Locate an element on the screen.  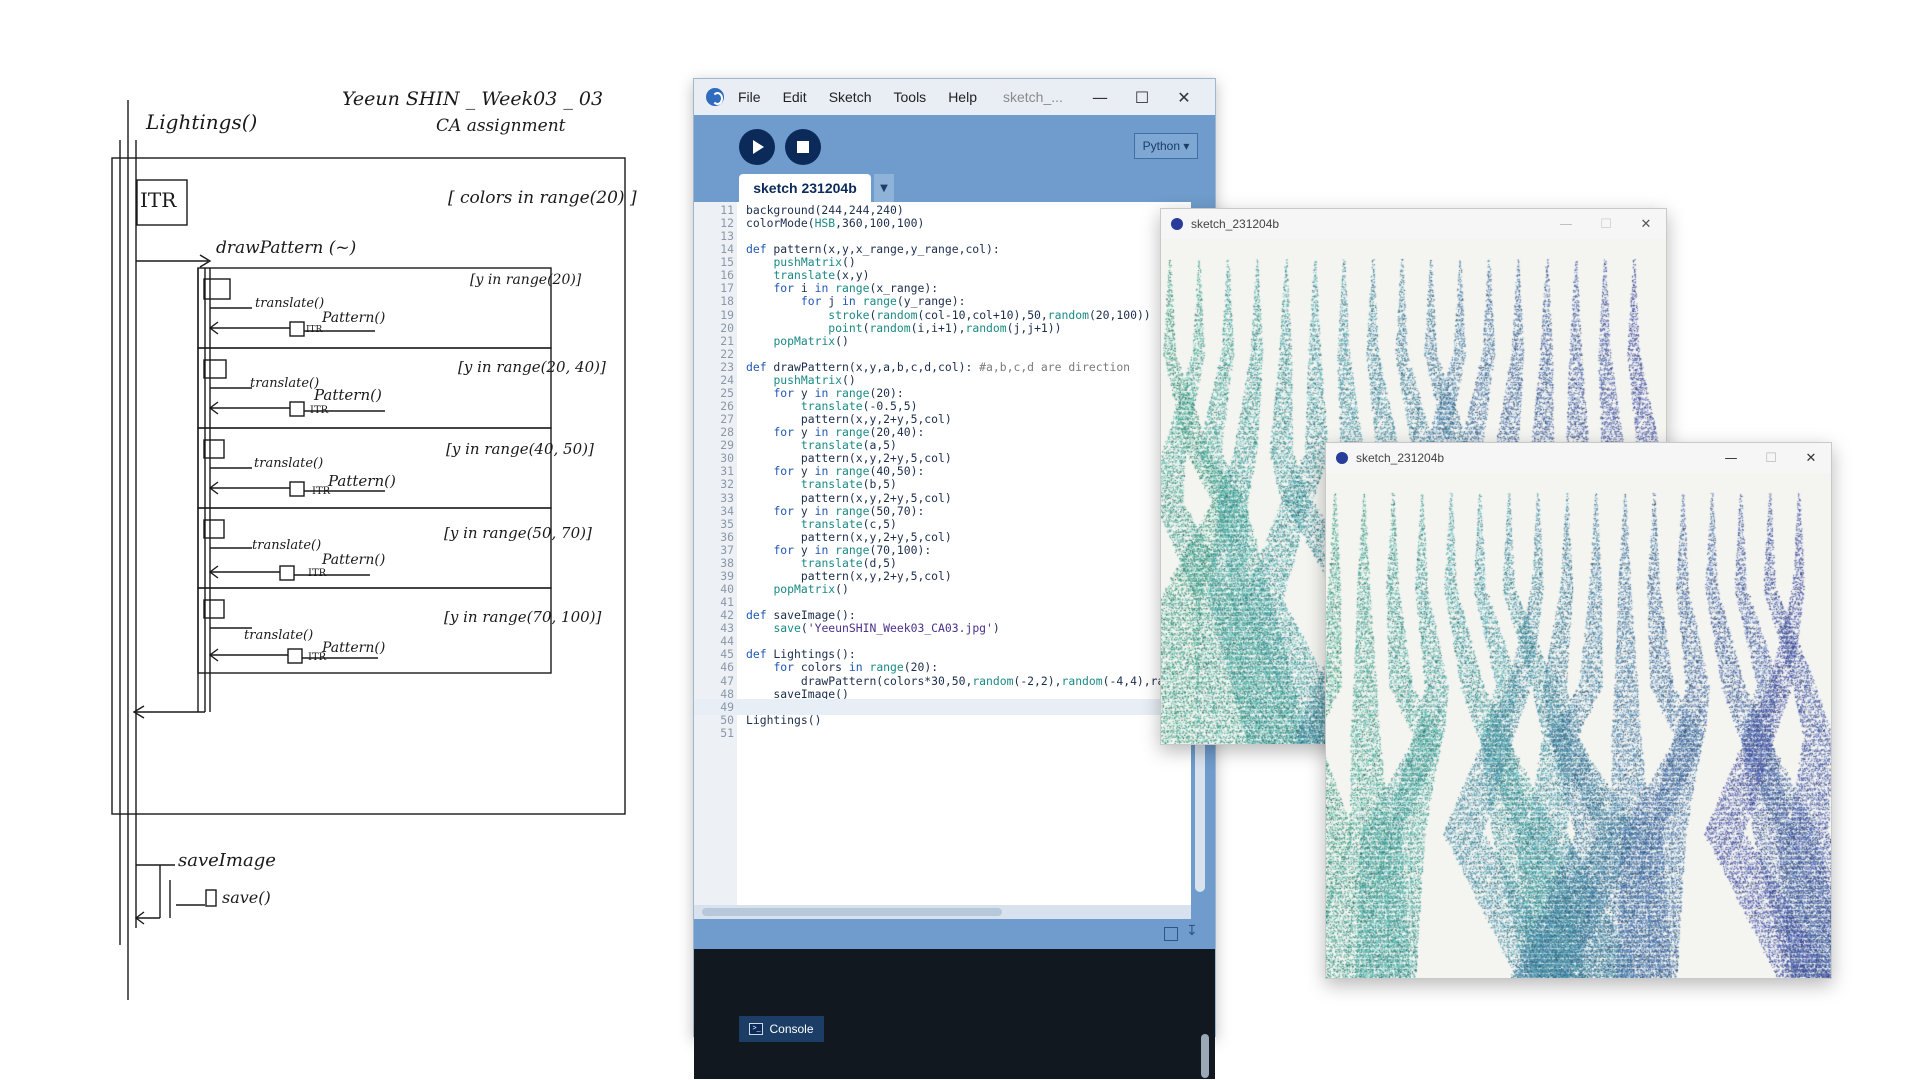
sketch-block-range: [y in range(70, 100)] is located at coordinates (523, 617).